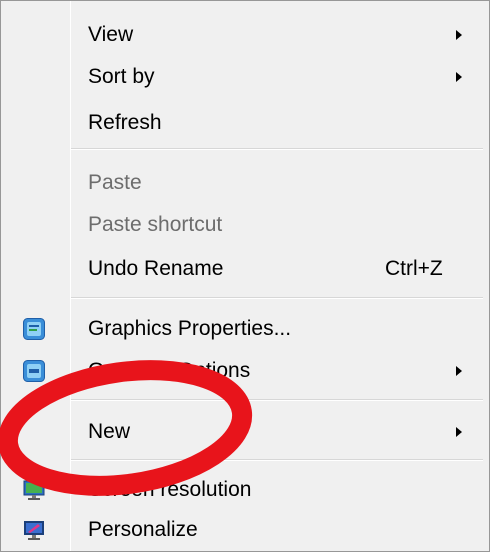 The width and height of the screenshot is (492, 554). Describe the element at coordinates (245, 225) in the screenshot. I see `menu-item-paste-shortcut: Paste shortcut` at that location.